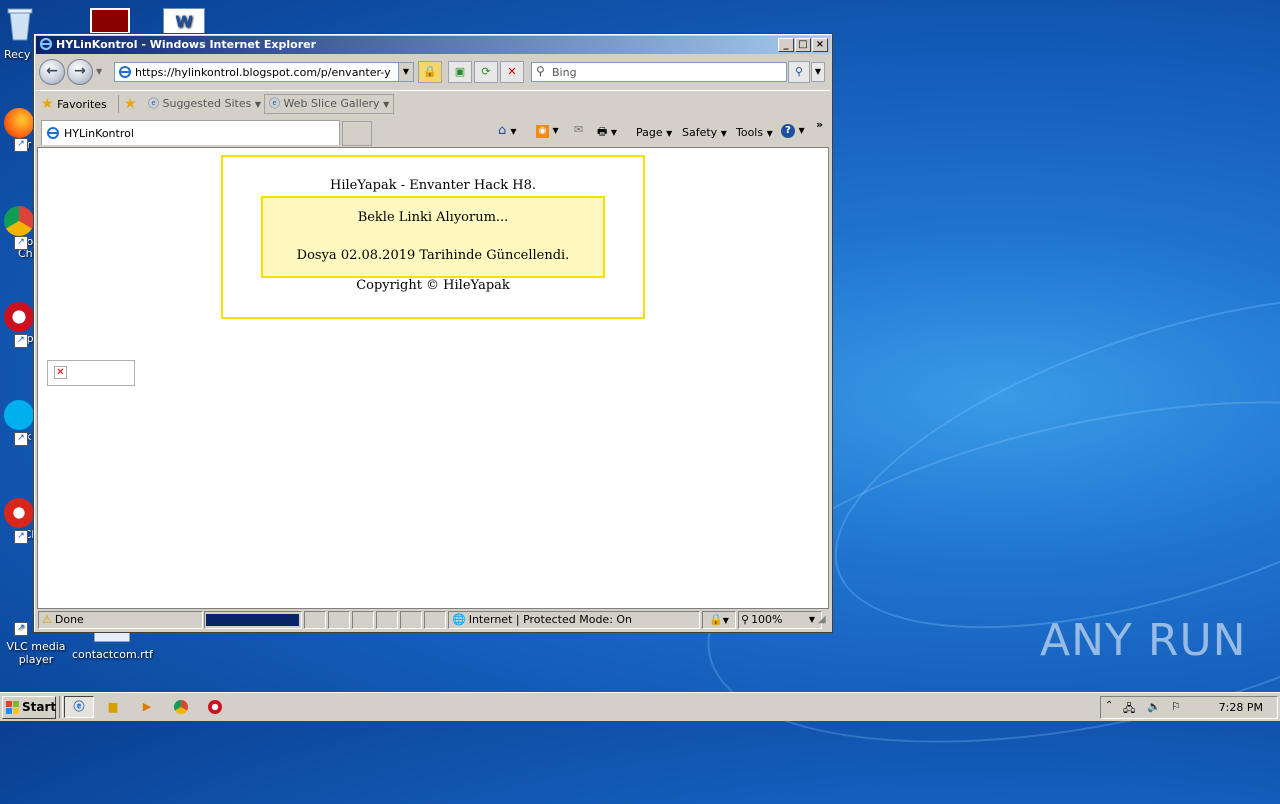 The width and height of the screenshot is (1280, 804). I want to click on desktop-icon-rtf: contactcom.rtf, so click(112, 645).